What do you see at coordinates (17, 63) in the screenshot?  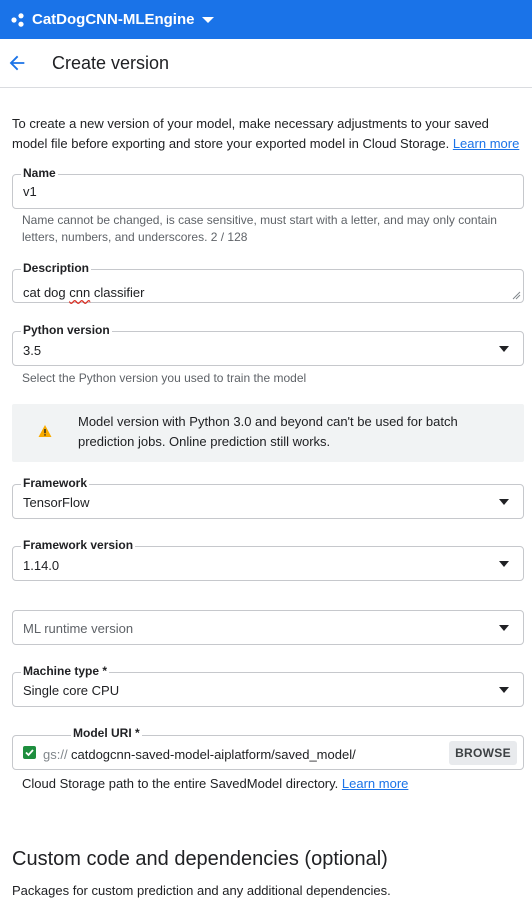 I see `back-arrow-icon` at bounding box center [17, 63].